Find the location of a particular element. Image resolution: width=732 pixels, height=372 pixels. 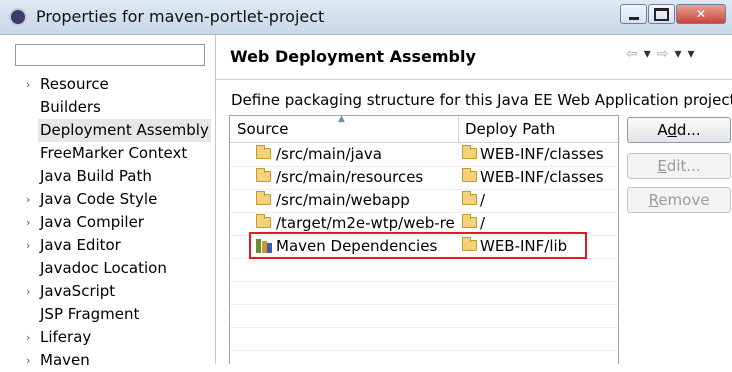

title-bar: Properties for maven-portlet-project ✕ is located at coordinates (366, 17).